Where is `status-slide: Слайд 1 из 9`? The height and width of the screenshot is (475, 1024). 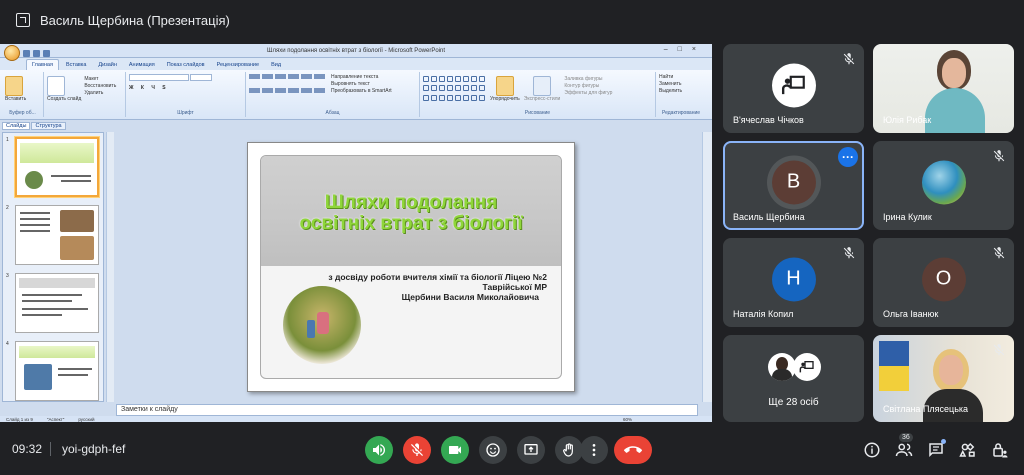
status-slide: Слайд 1 из 9 is located at coordinates (19, 419).